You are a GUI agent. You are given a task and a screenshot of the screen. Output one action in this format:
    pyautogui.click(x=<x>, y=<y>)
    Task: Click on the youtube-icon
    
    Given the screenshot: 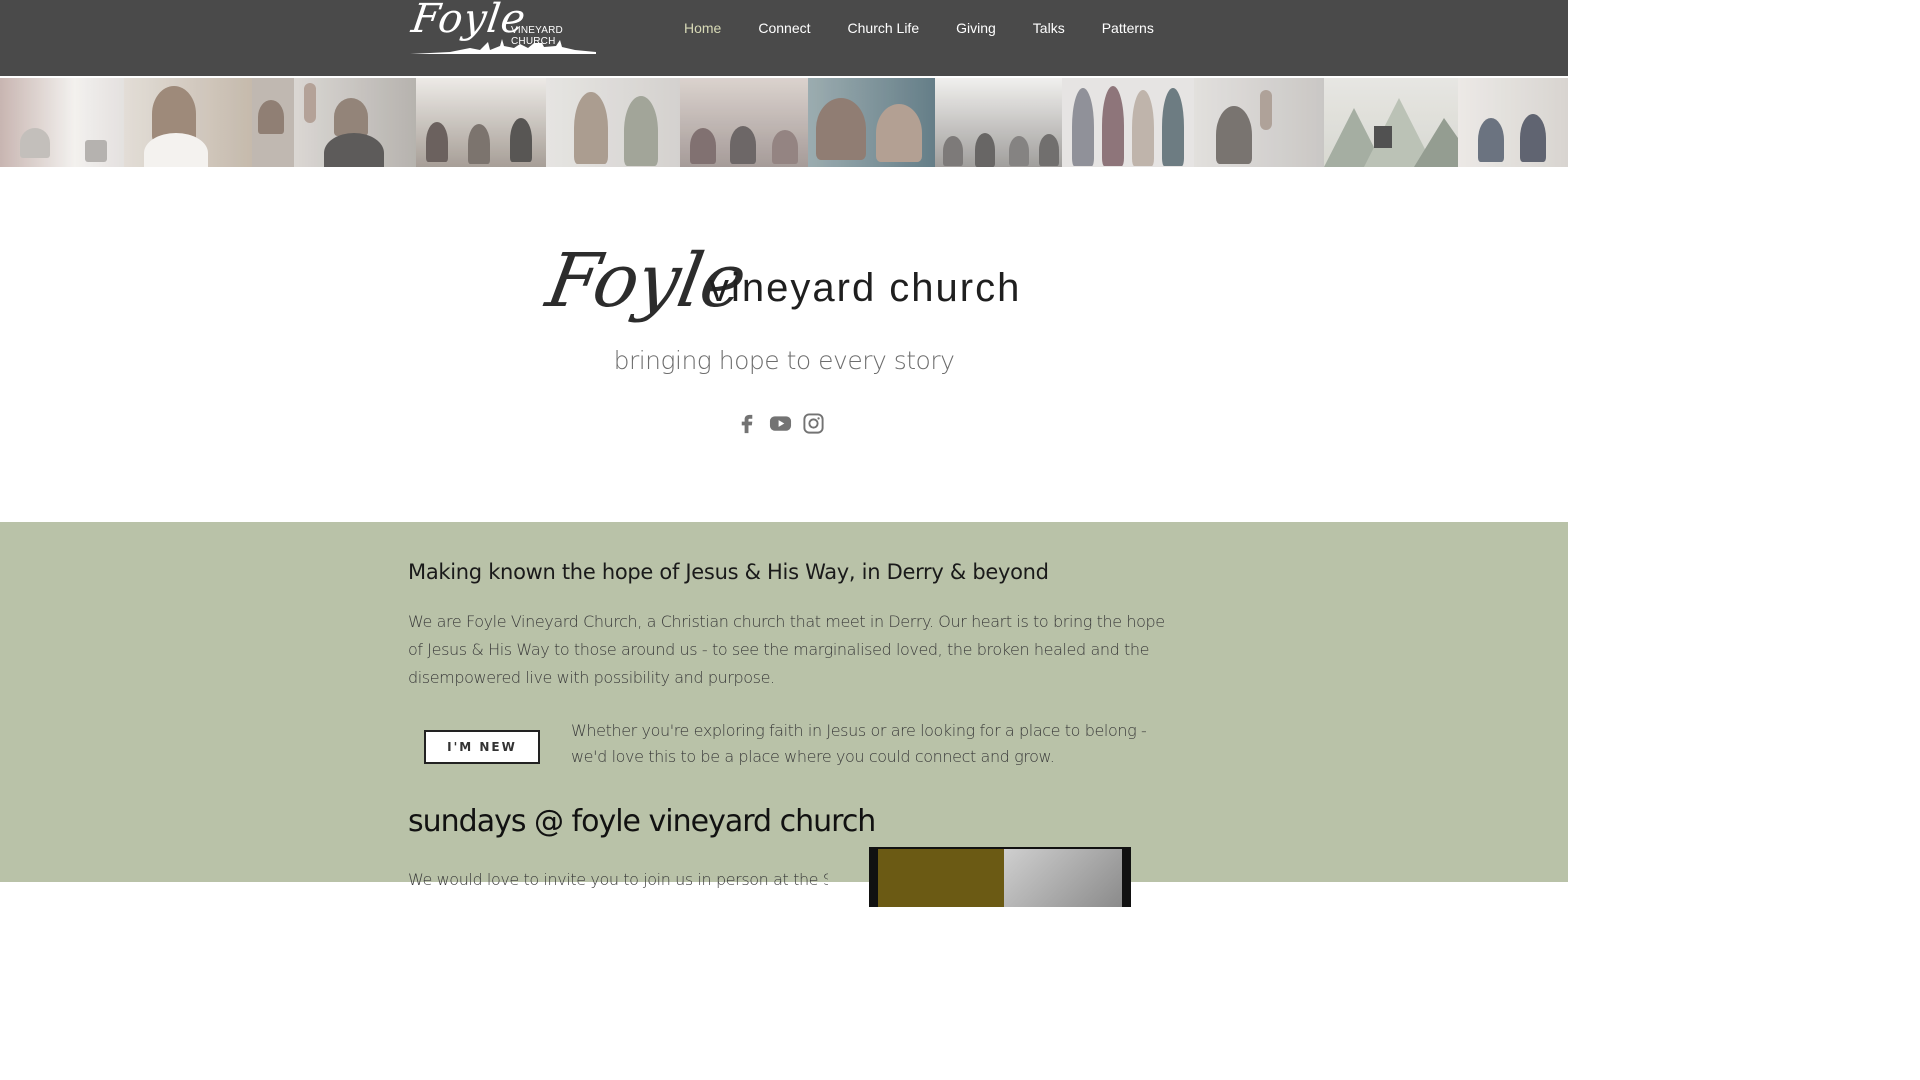 What is the action you would take?
    pyautogui.click(x=780, y=423)
    